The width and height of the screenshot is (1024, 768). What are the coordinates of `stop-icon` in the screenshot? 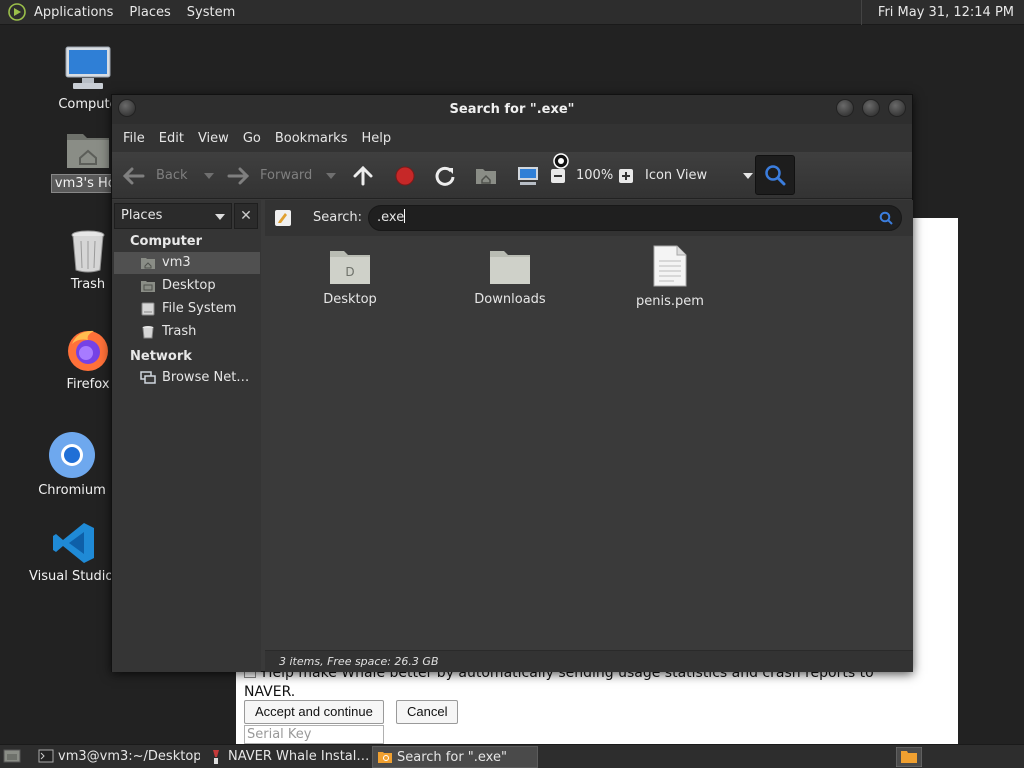 It's located at (405, 175).